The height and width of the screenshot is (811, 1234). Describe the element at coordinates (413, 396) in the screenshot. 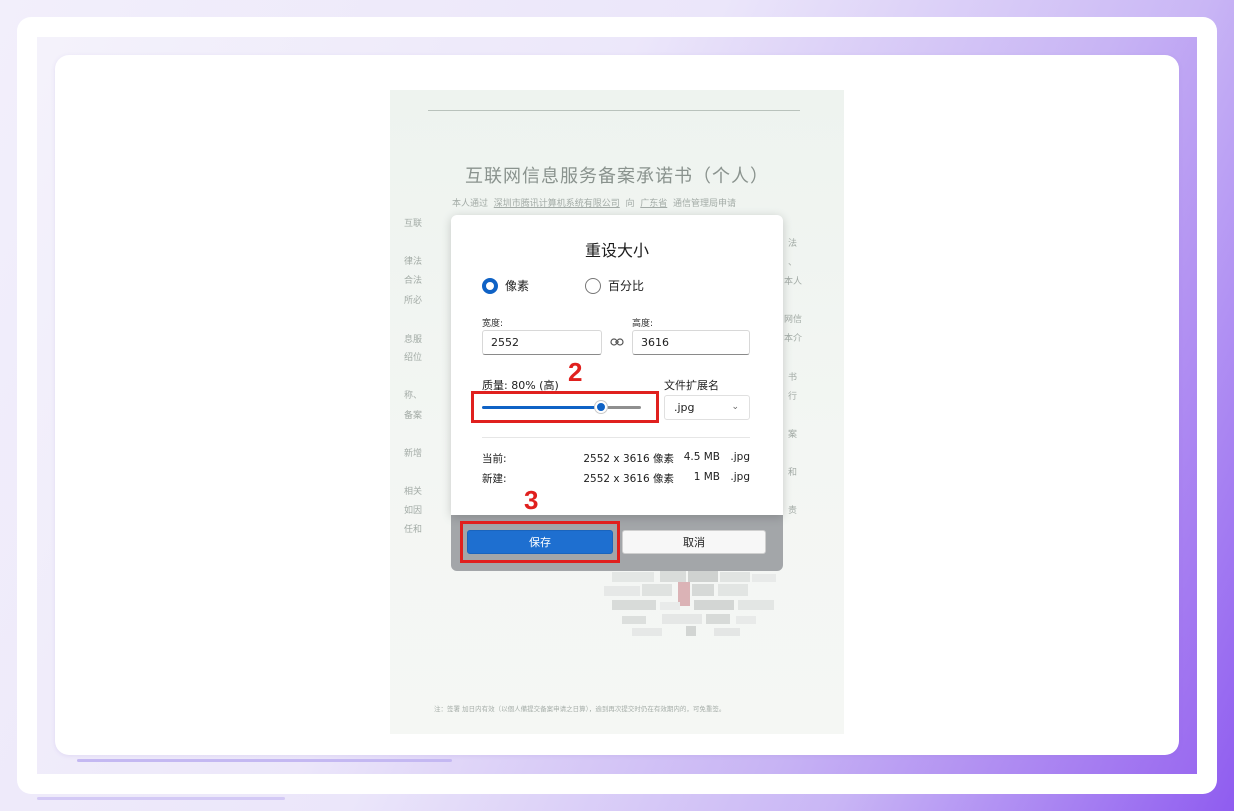

I see `document-fragment: 称、` at that location.